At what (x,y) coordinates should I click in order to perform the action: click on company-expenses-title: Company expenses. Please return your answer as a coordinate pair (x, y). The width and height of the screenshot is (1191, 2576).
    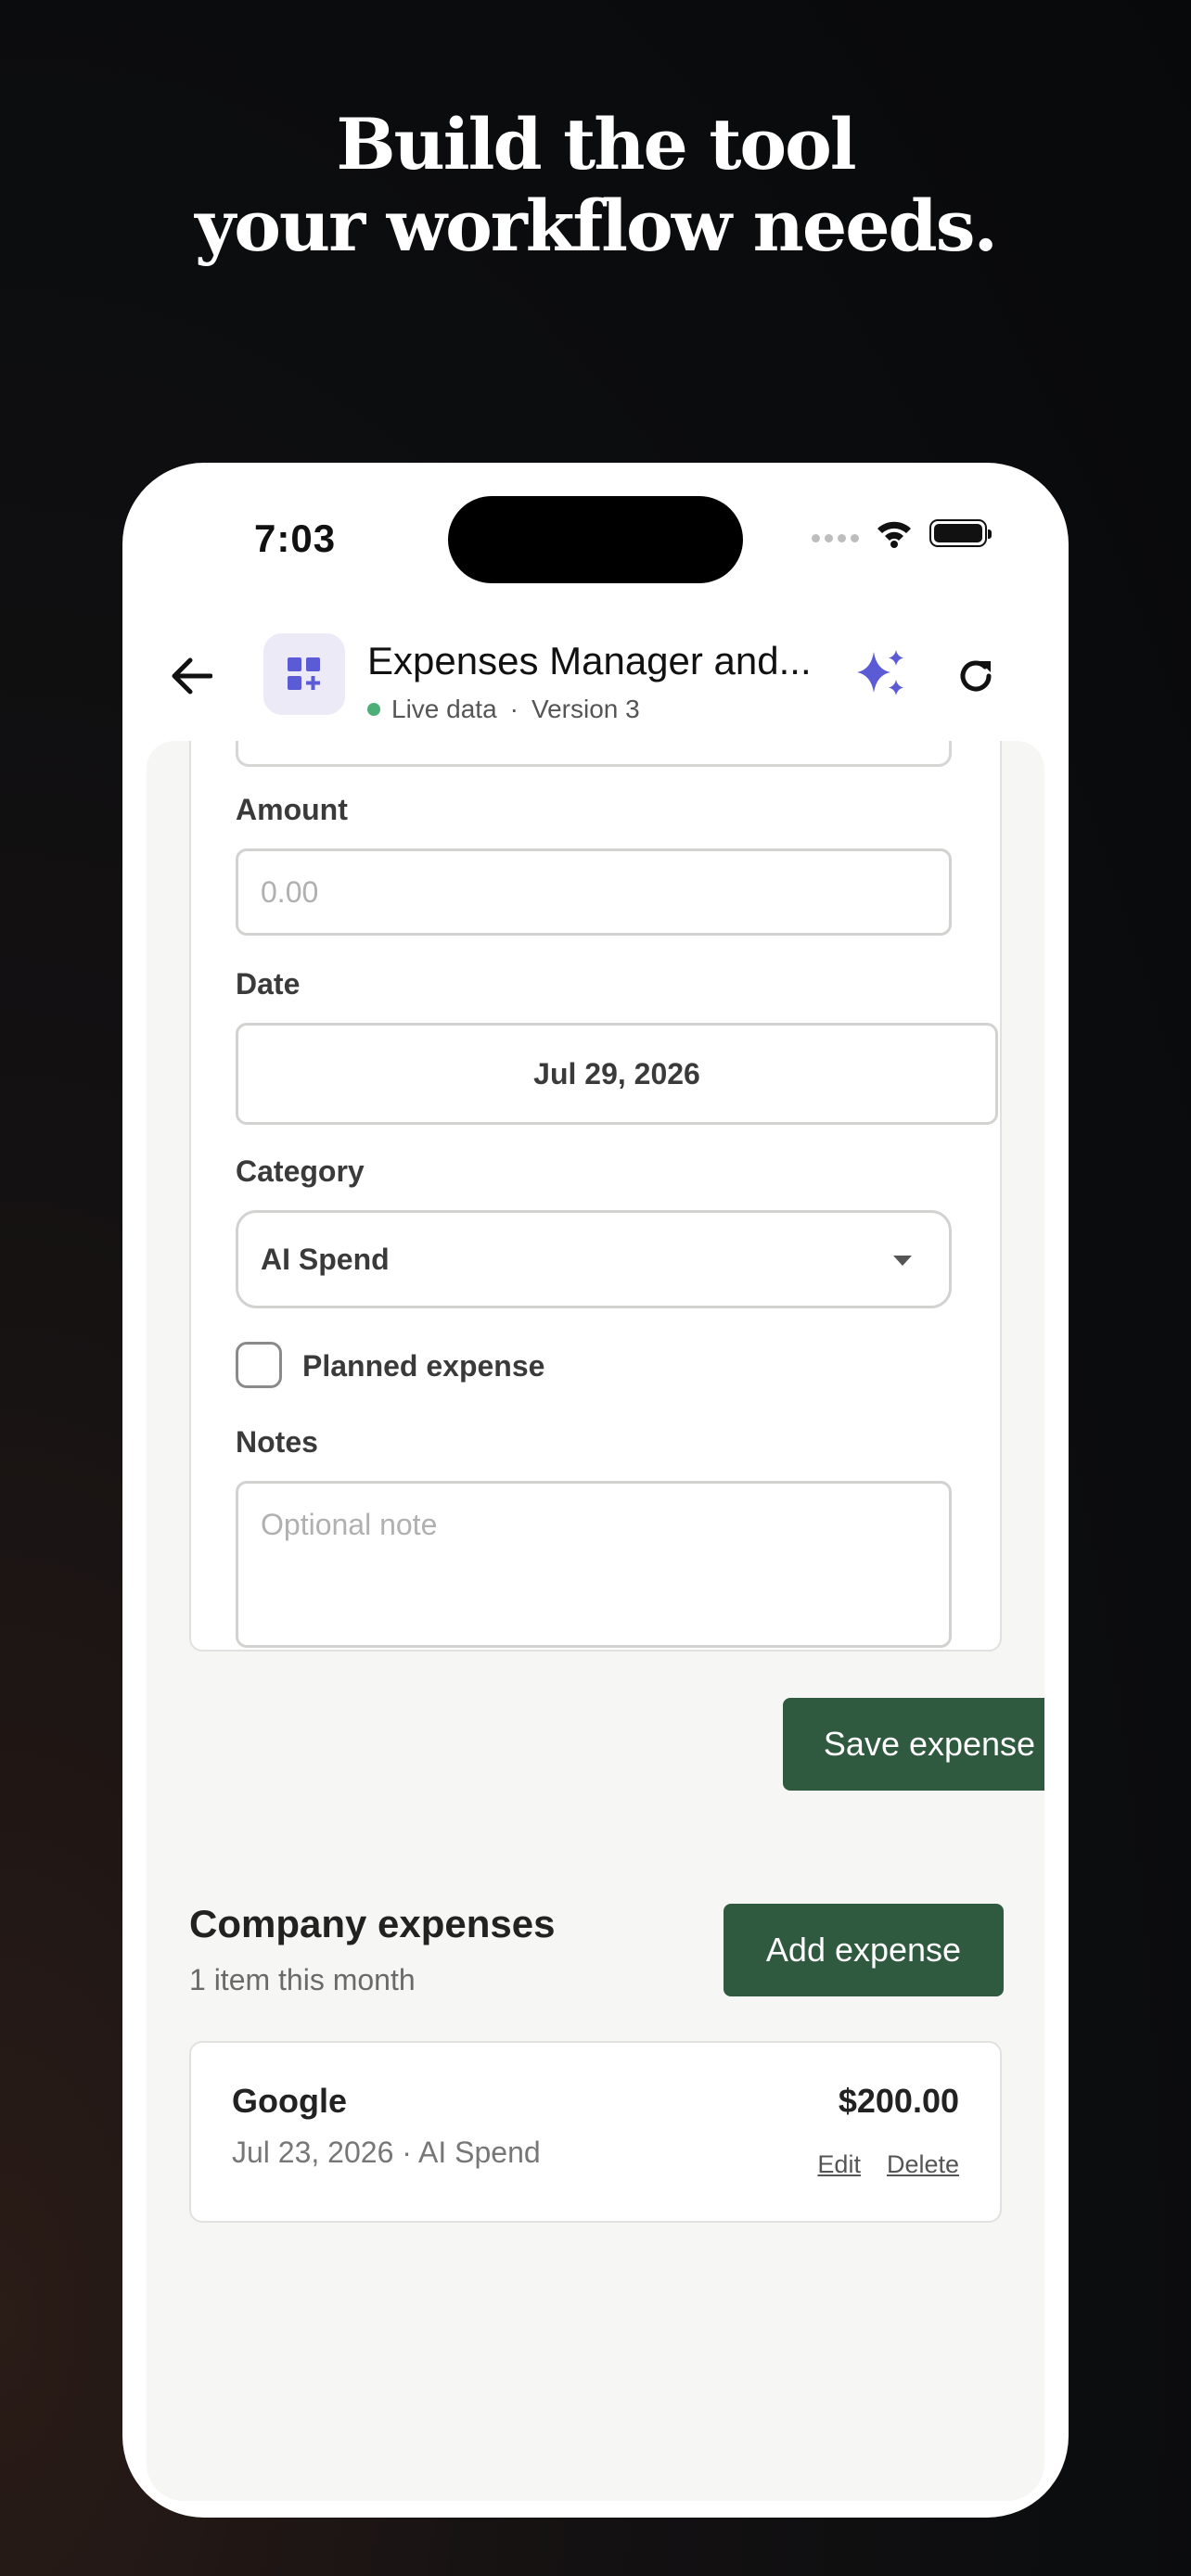
    Looking at the image, I should click on (373, 1924).